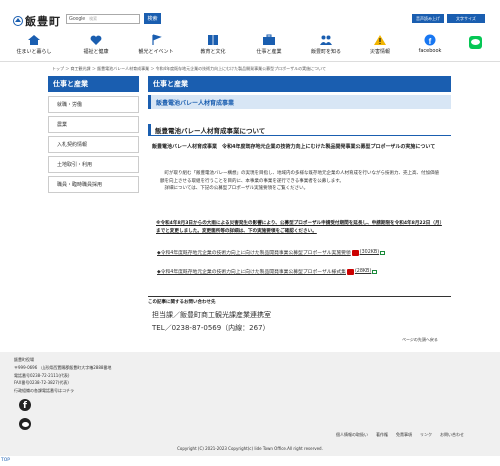 The height and width of the screenshot is (466, 500). What do you see at coordinates (103, 19) in the screenshot?
I see `search-input: Google 検索` at bounding box center [103, 19].